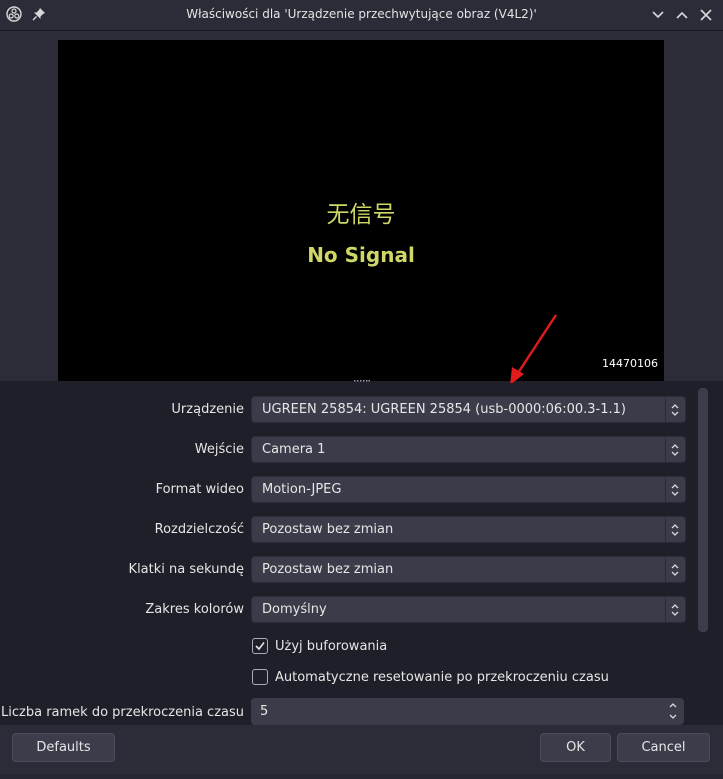  I want to click on resolution-combobox: Pozostaw bez zmian, so click(468, 529).